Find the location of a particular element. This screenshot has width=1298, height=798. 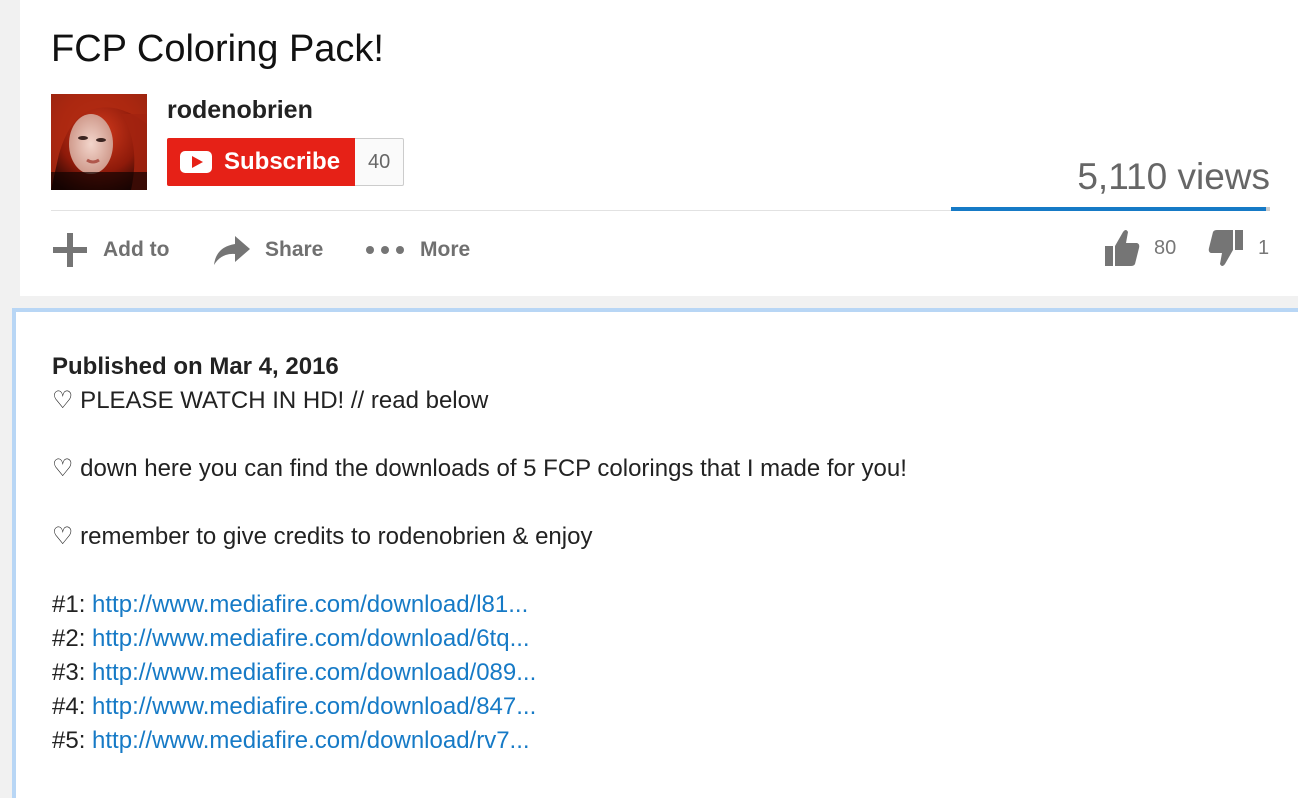

view-count: 5,110 views is located at coordinates (1173, 176).